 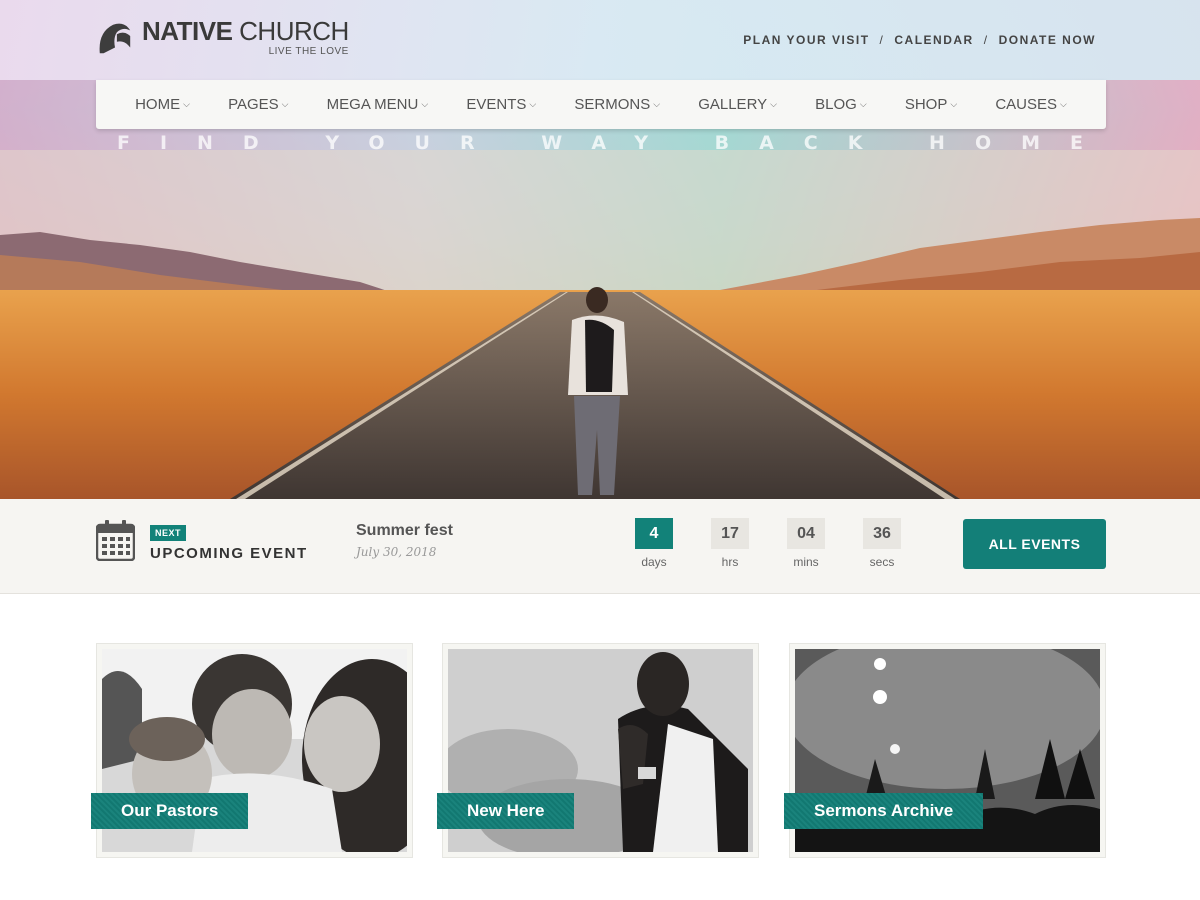 I want to click on countdown-value: 4, so click(x=654, y=533).